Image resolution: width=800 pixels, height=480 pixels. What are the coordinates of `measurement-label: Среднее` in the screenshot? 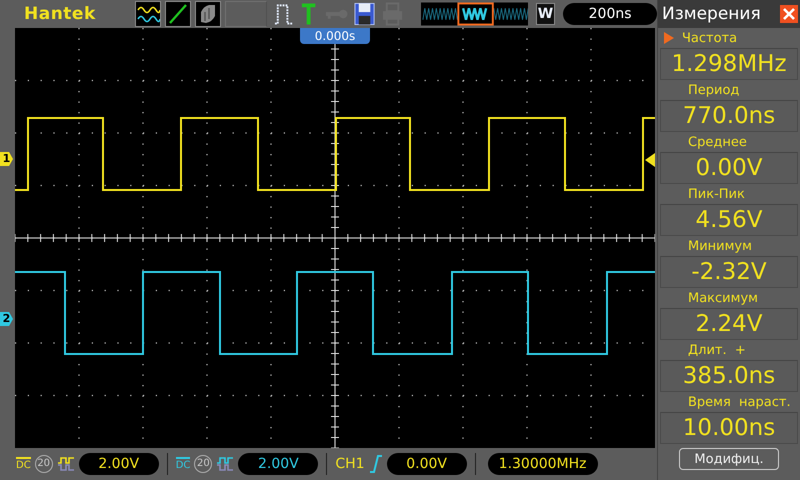 It's located at (705, 142).